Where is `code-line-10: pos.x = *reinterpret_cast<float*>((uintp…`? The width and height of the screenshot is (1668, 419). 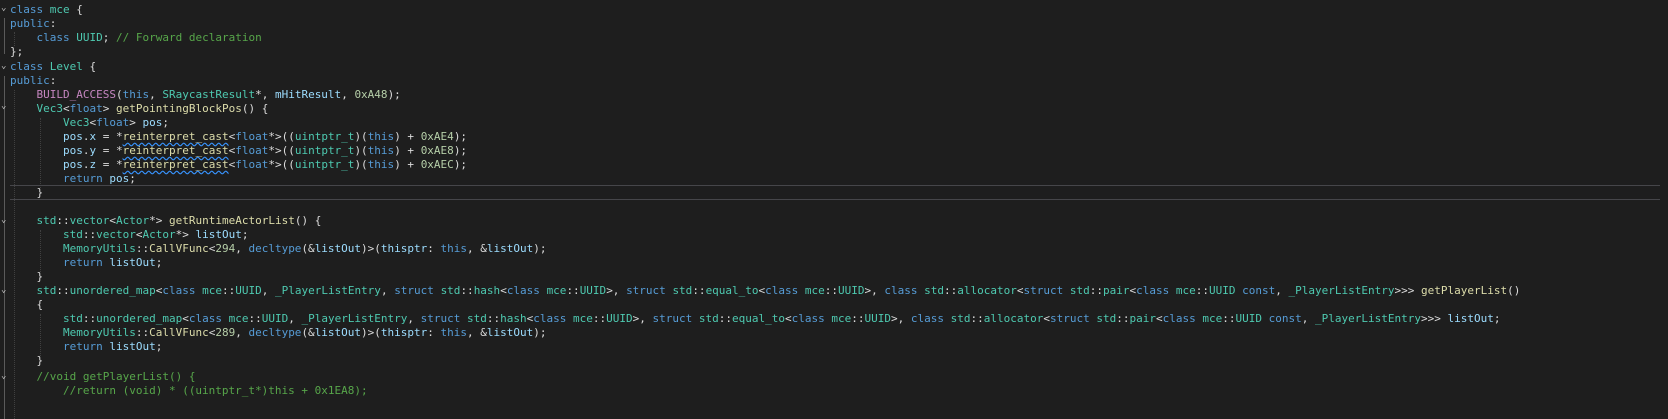
code-line-10: pos.x = *reinterpret_cast<float*>((uintp… is located at coordinates (835, 136).